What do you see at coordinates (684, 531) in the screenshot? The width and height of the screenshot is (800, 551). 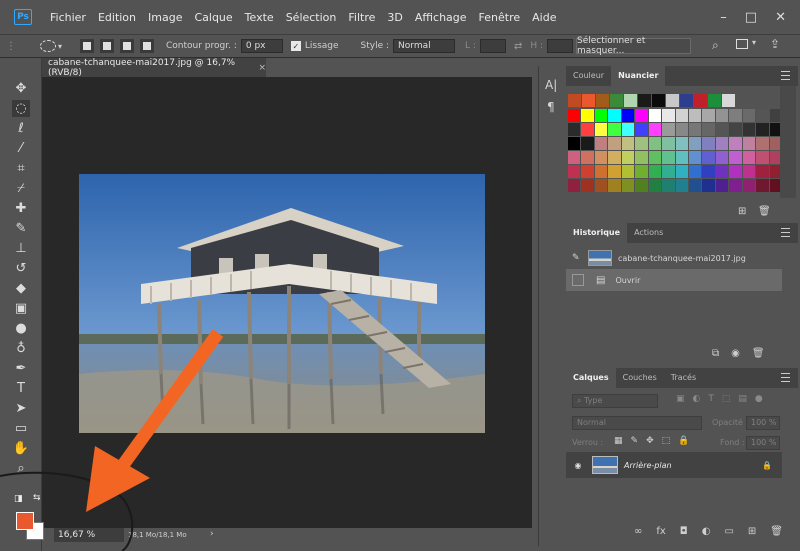 I see `add-mask-icon: ◘` at bounding box center [684, 531].